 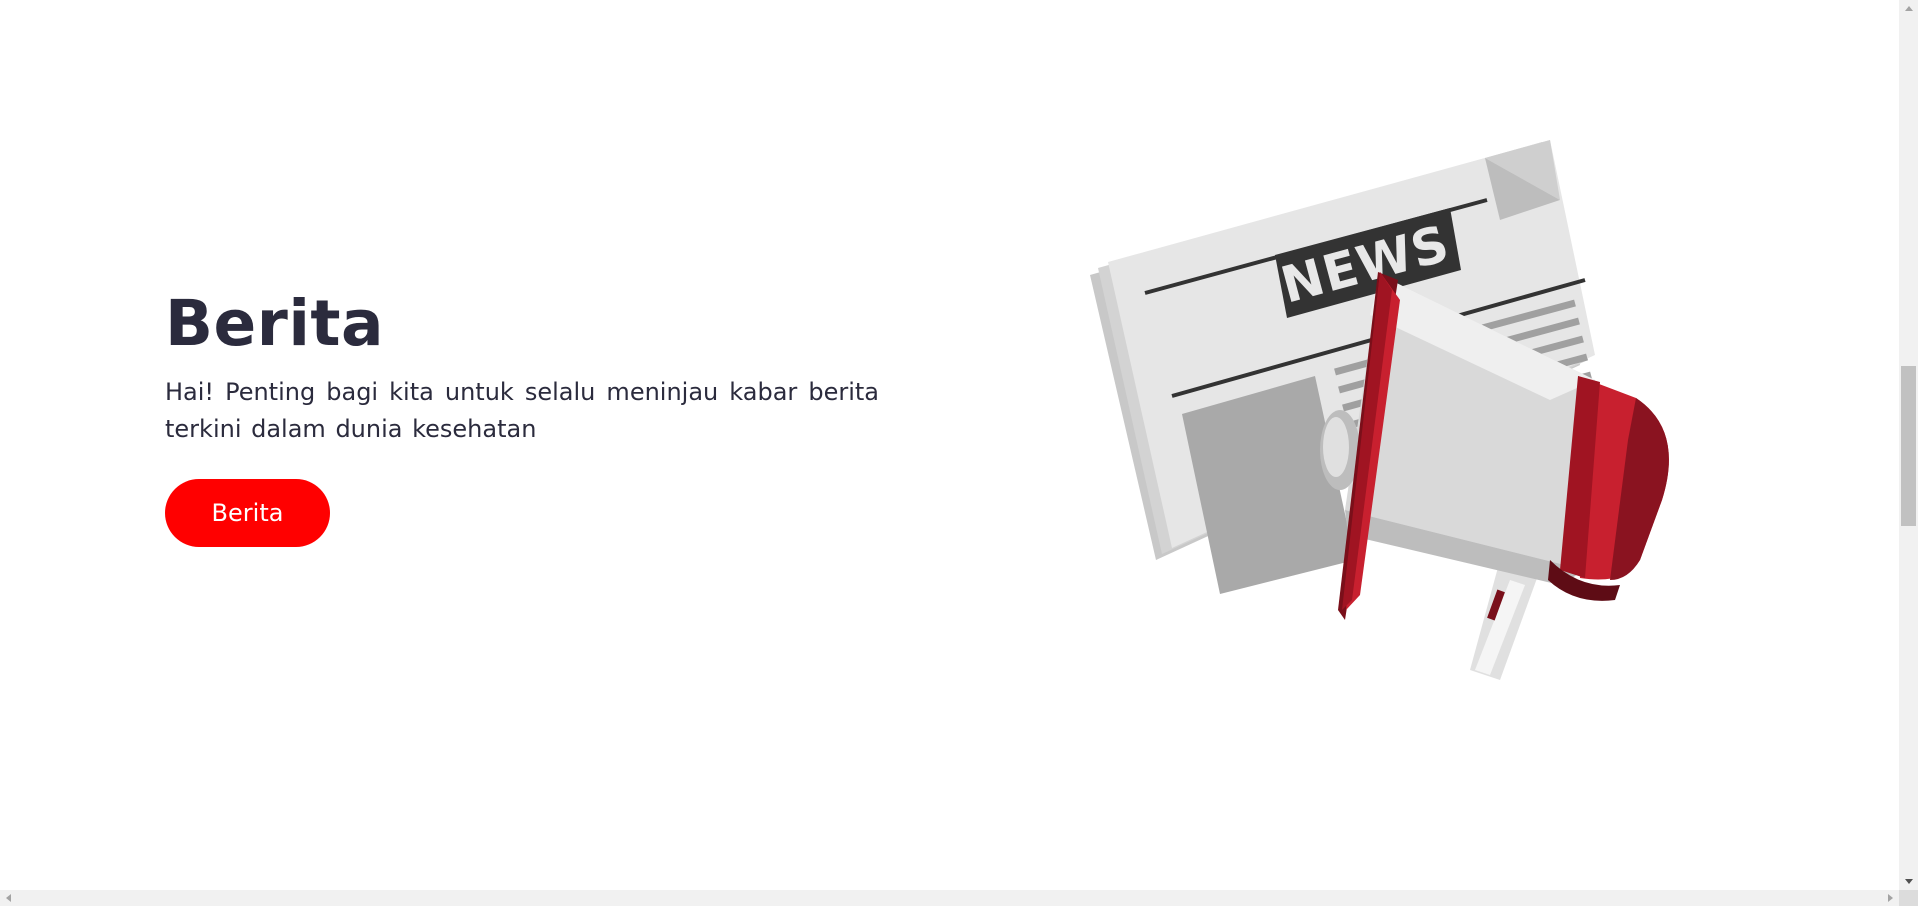 What do you see at coordinates (1908, 8) in the screenshot?
I see `scroll-up-arrow-icon` at bounding box center [1908, 8].